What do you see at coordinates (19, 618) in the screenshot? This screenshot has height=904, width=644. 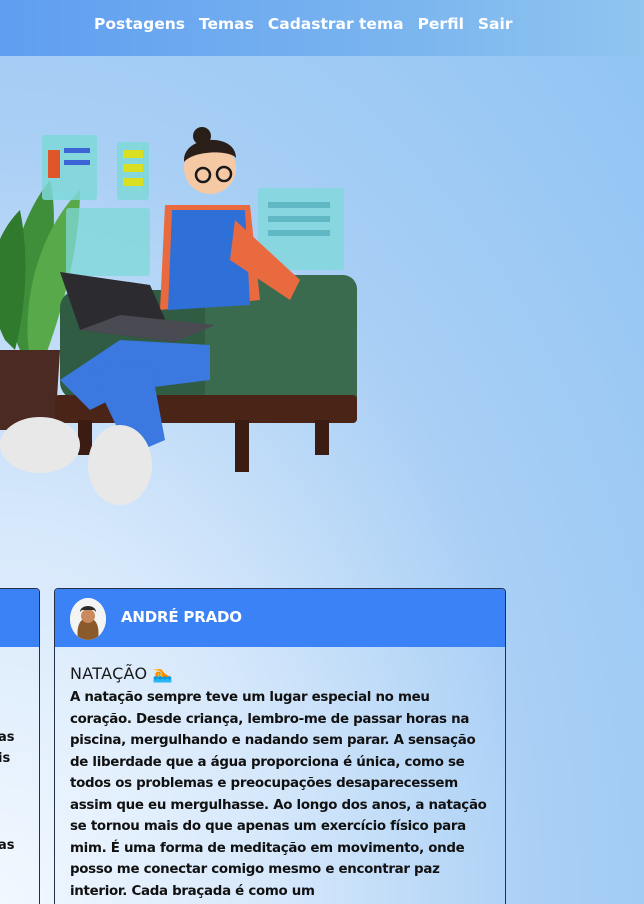 I see `post-card-partial-header` at bounding box center [19, 618].